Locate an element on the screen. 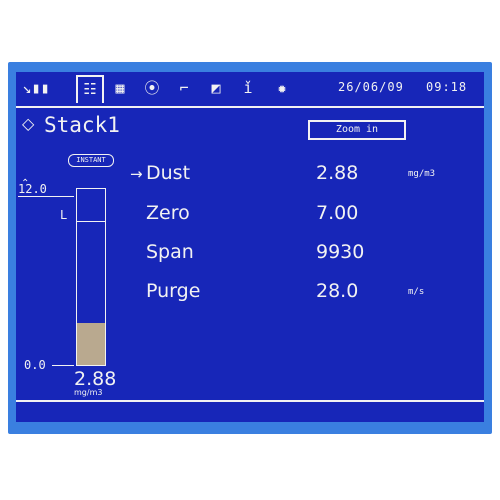 The image size is (500, 500). reading-unit: mg/m3 is located at coordinates (422, 174).